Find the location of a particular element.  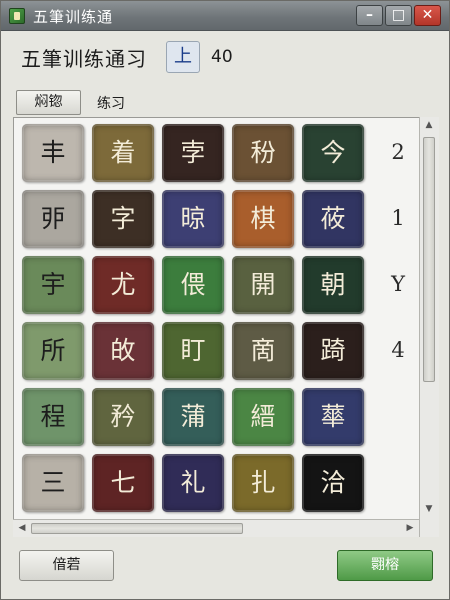

character-tile: 所 is located at coordinates (53, 351).